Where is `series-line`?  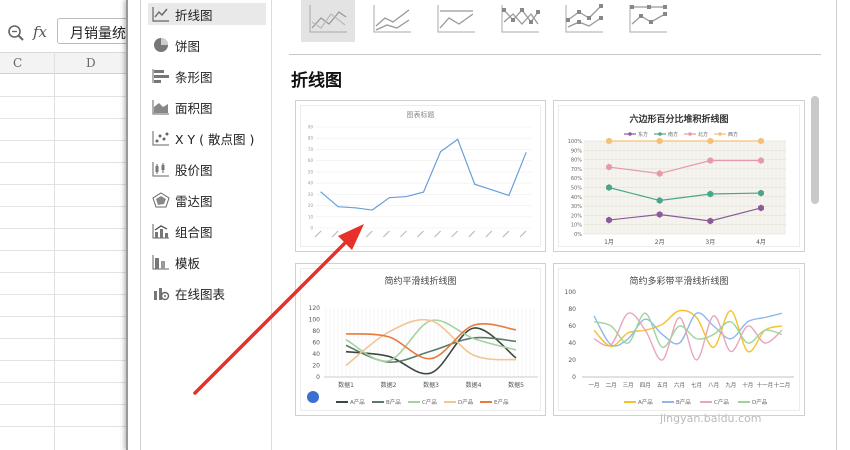 series-line is located at coordinates (431, 340).